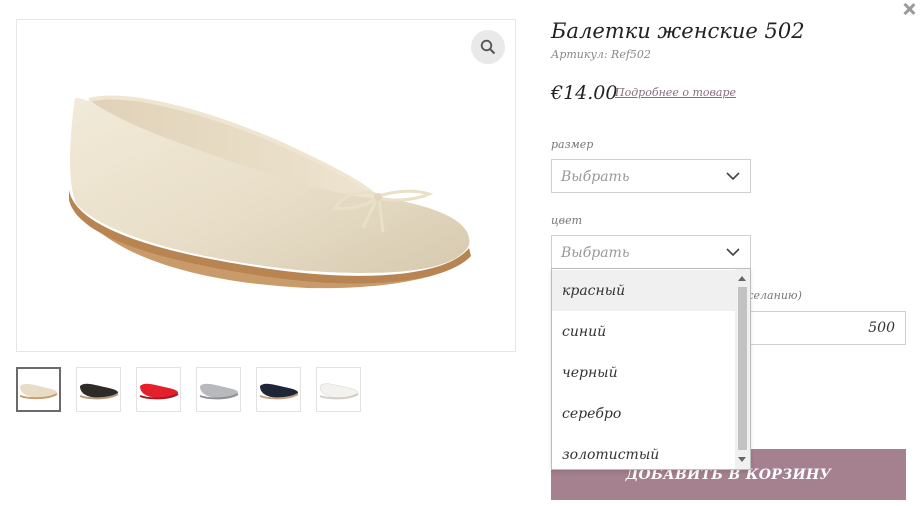  I want to click on color-option-red: красный, so click(643, 290).